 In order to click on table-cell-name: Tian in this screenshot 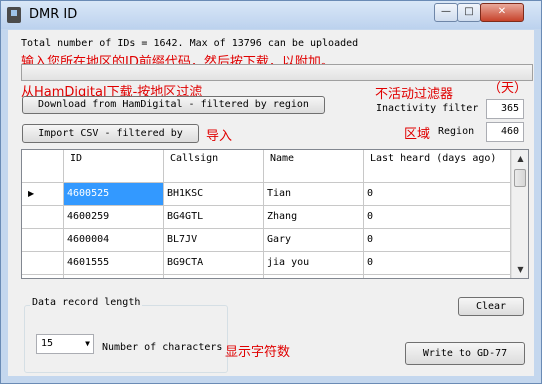, I will do `click(314, 194)`.